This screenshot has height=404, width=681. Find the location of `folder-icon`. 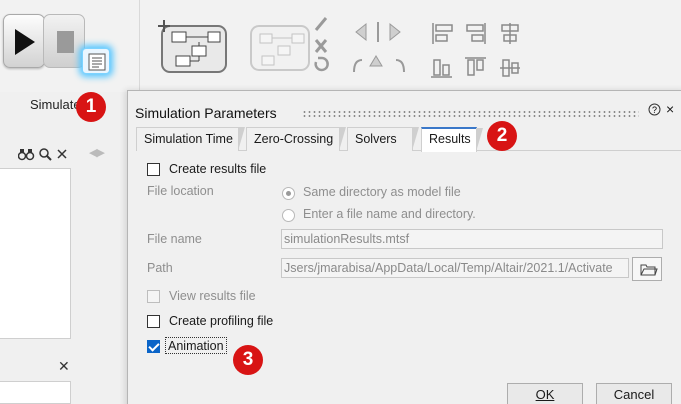

folder-icon is located at coordinates (649, 270).